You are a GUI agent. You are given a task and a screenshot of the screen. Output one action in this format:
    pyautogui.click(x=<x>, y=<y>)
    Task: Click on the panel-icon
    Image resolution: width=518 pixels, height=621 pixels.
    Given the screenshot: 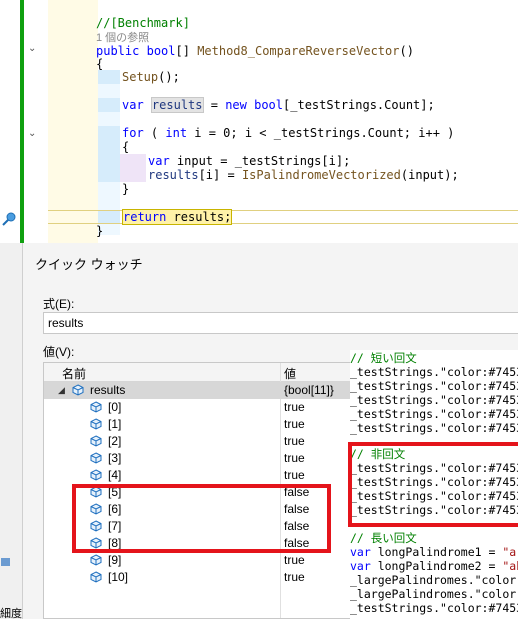 What is the action you would take?
    pyautogui.click(x=5, y=562)
    